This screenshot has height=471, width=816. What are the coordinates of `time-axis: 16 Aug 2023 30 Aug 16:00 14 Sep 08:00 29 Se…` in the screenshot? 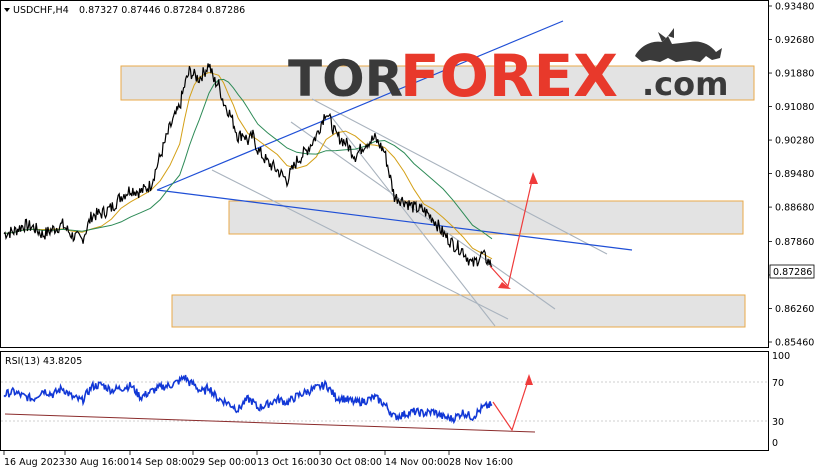 It's located at (258, 459).